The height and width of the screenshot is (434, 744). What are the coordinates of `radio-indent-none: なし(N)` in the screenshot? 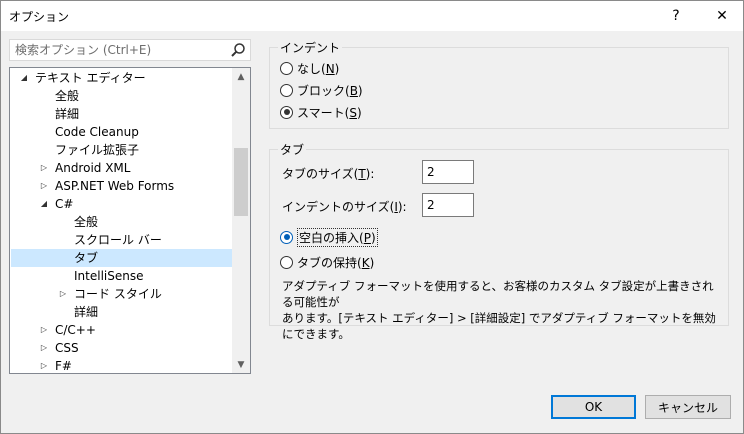 It's located at (309, 68).